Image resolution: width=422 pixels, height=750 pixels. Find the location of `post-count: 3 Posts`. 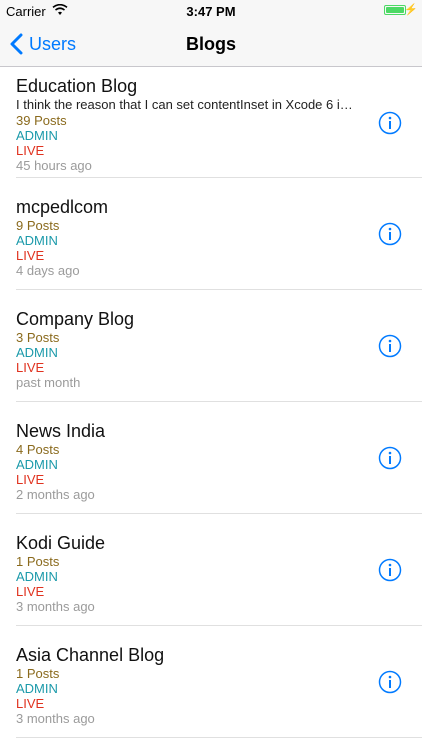

post-count: 3 Posts is located at coordinates (38, 337).